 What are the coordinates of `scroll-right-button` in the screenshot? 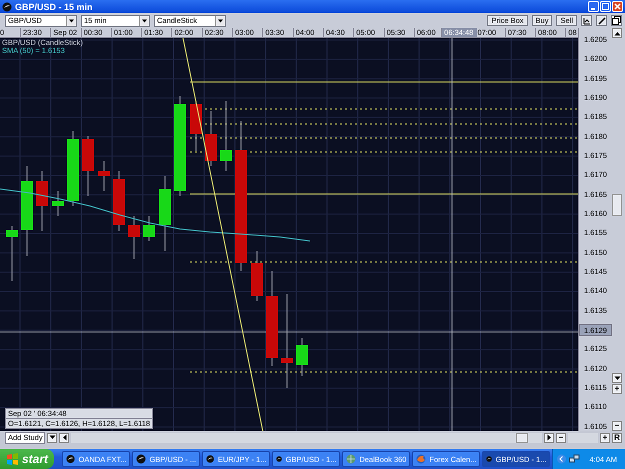 It's located at (549, 437).